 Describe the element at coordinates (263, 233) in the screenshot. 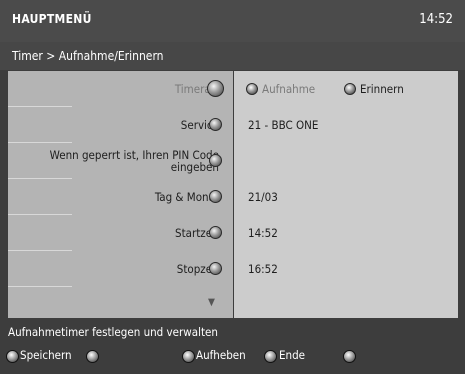

I see `startzeit-value: 14:52` at that location.